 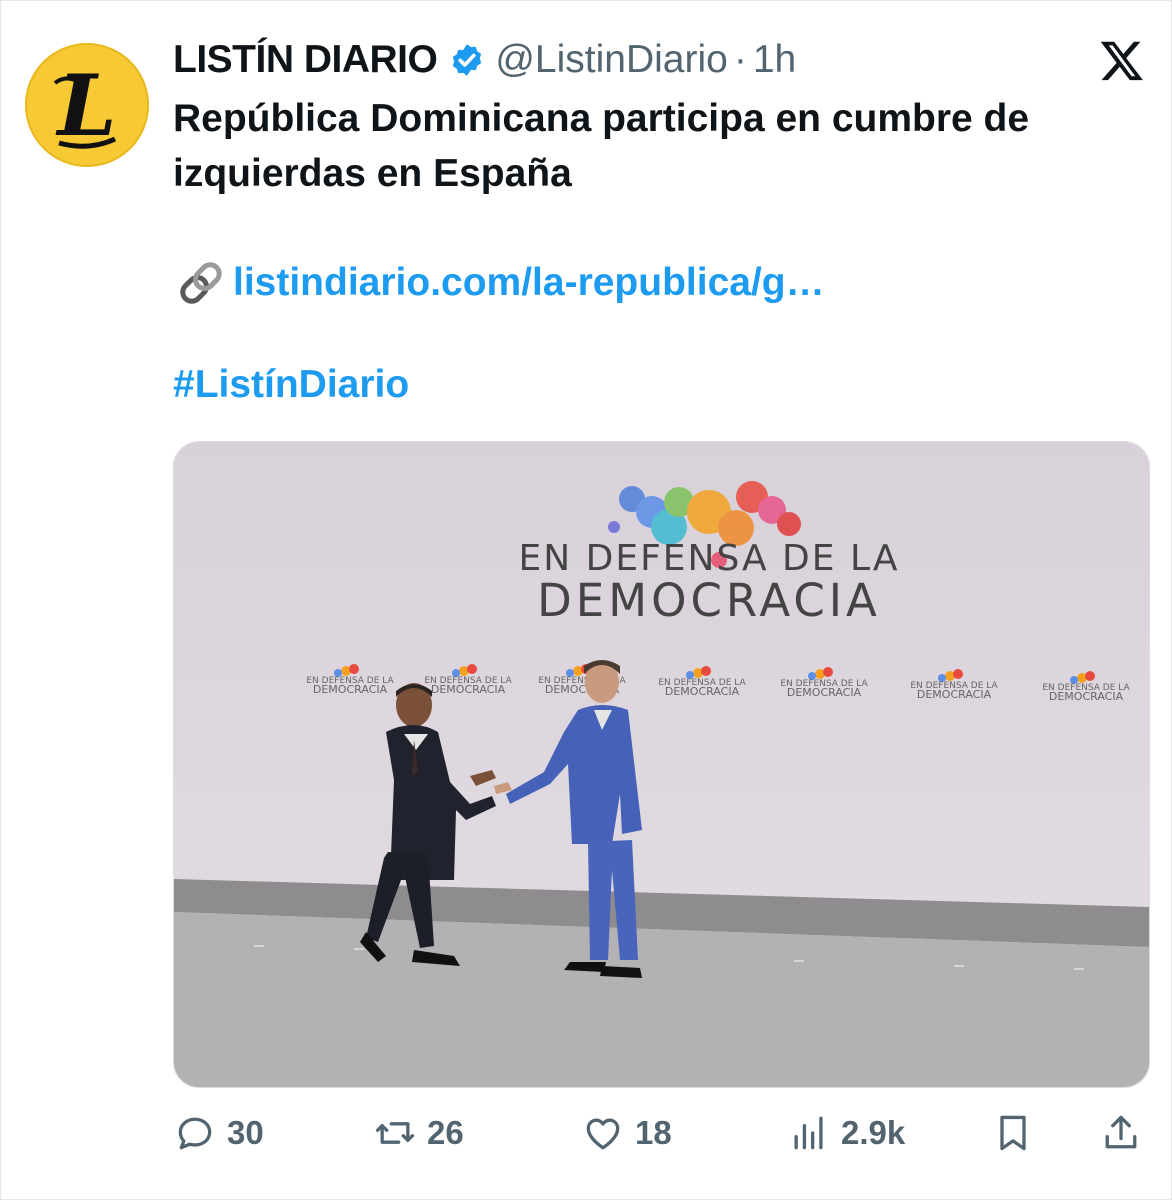 What do you see at coordinates (445, 1132) in the screenshot?
I see `repost-count: 26` at bounding box center [445, 1132].